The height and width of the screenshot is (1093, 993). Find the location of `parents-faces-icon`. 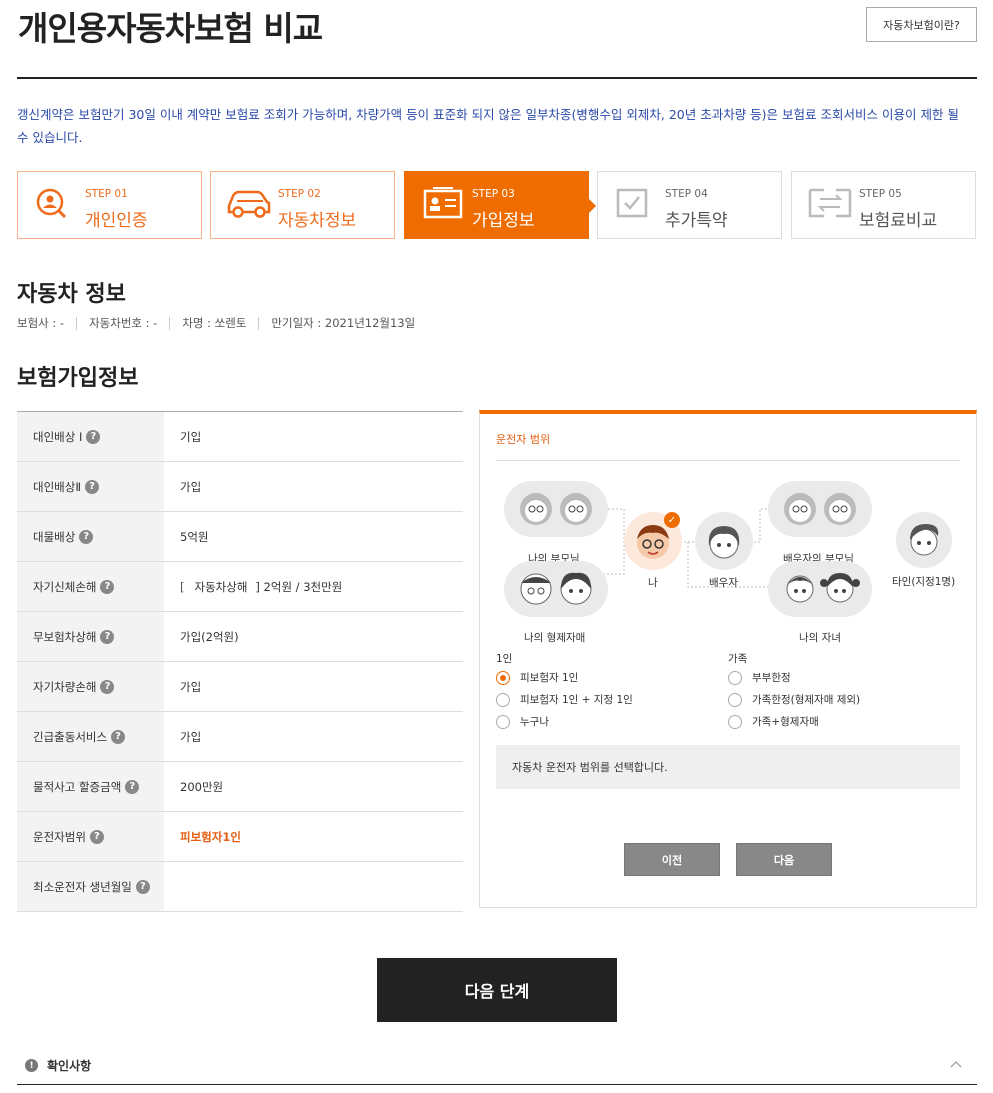

parents-faces-icon is located at coordinates (556, 509).